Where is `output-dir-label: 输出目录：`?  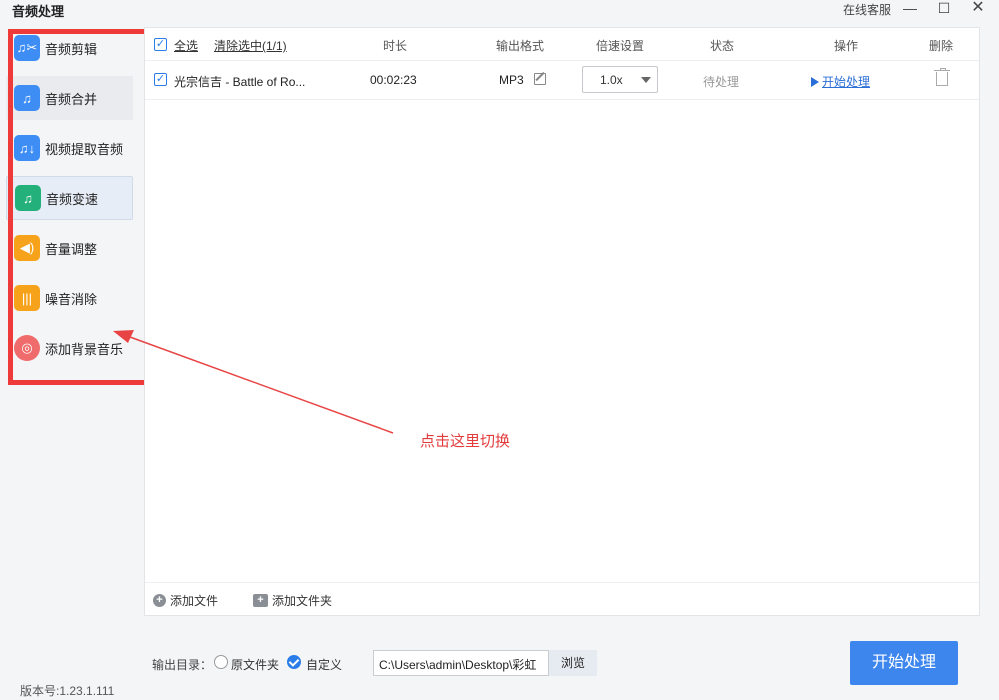
output-dir-label: 输出目录： is located at coordinates (182, 665).